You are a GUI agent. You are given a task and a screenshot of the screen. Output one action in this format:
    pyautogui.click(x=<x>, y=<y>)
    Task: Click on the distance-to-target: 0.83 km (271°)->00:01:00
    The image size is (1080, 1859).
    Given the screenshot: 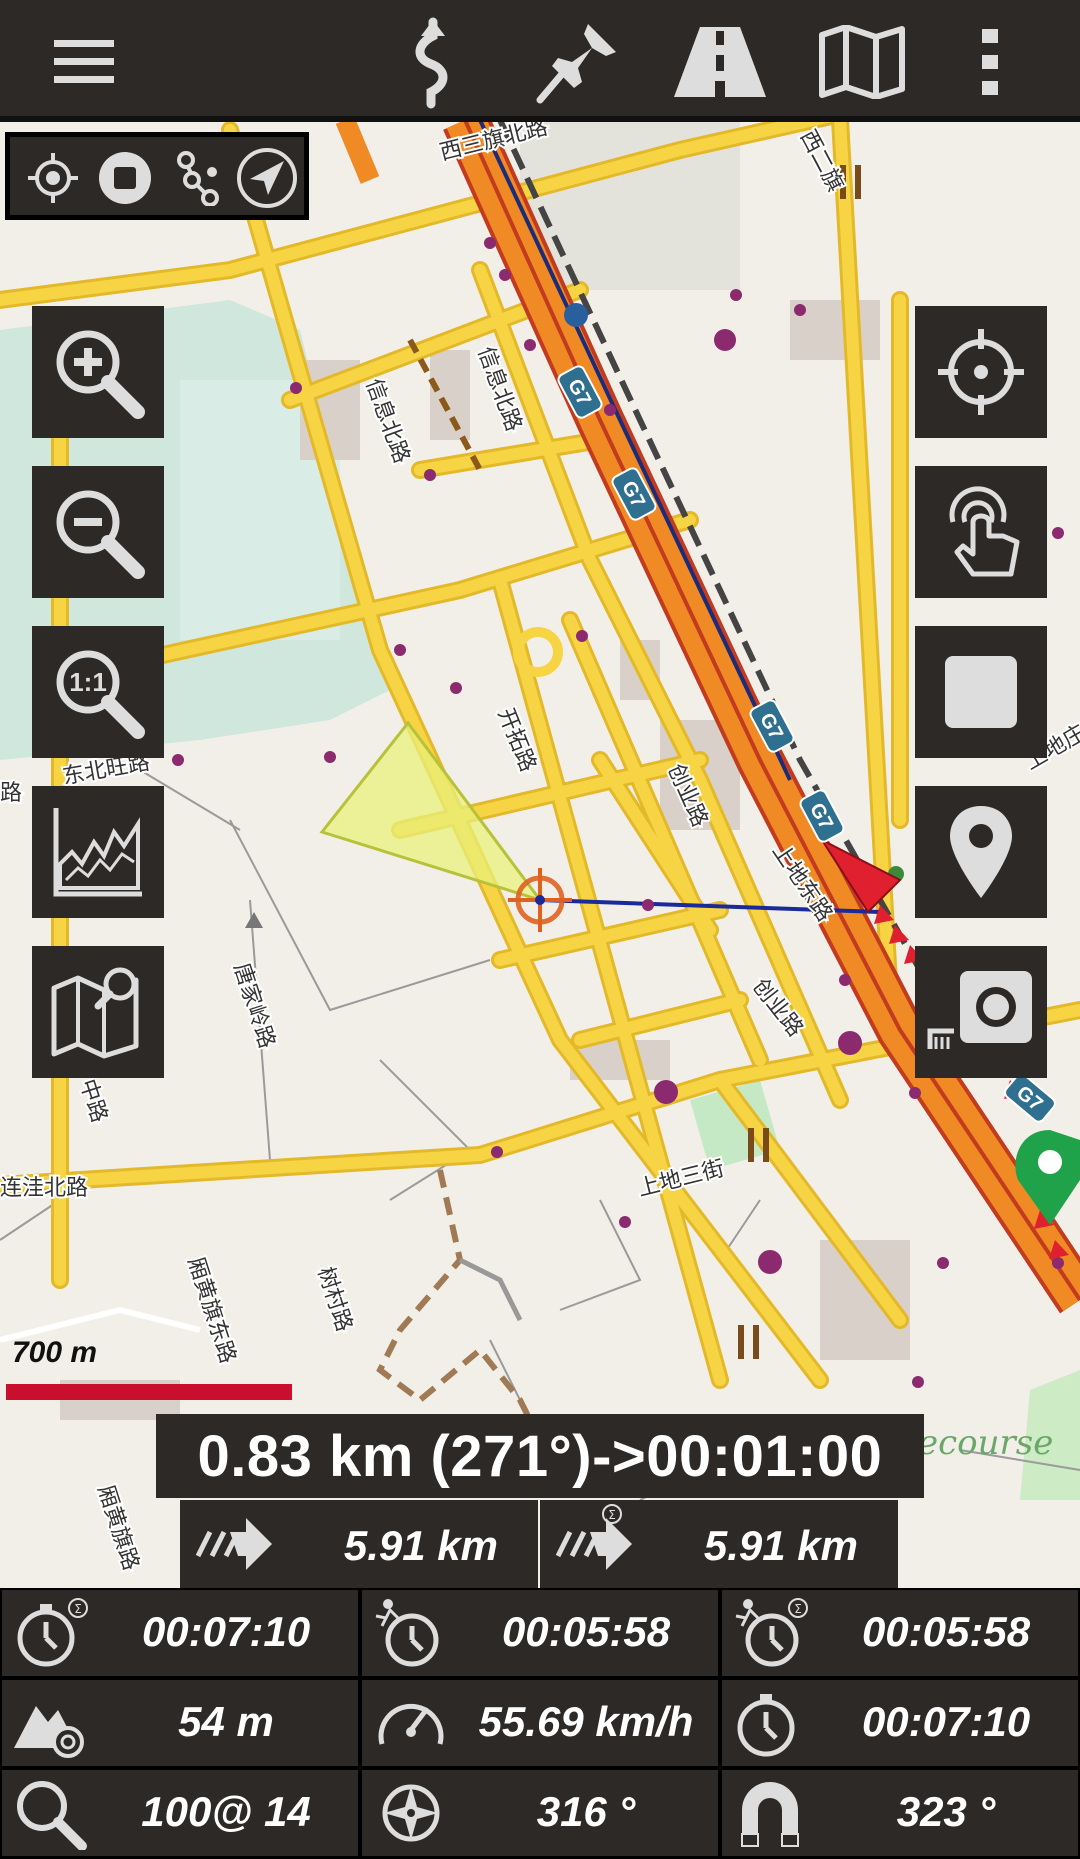 What is the action you would take?
    pyautogui.click(x=540, y=1456)
    